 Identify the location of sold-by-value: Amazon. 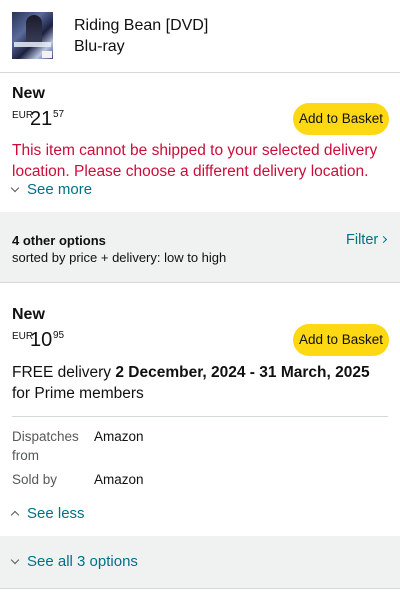
(119, 479).